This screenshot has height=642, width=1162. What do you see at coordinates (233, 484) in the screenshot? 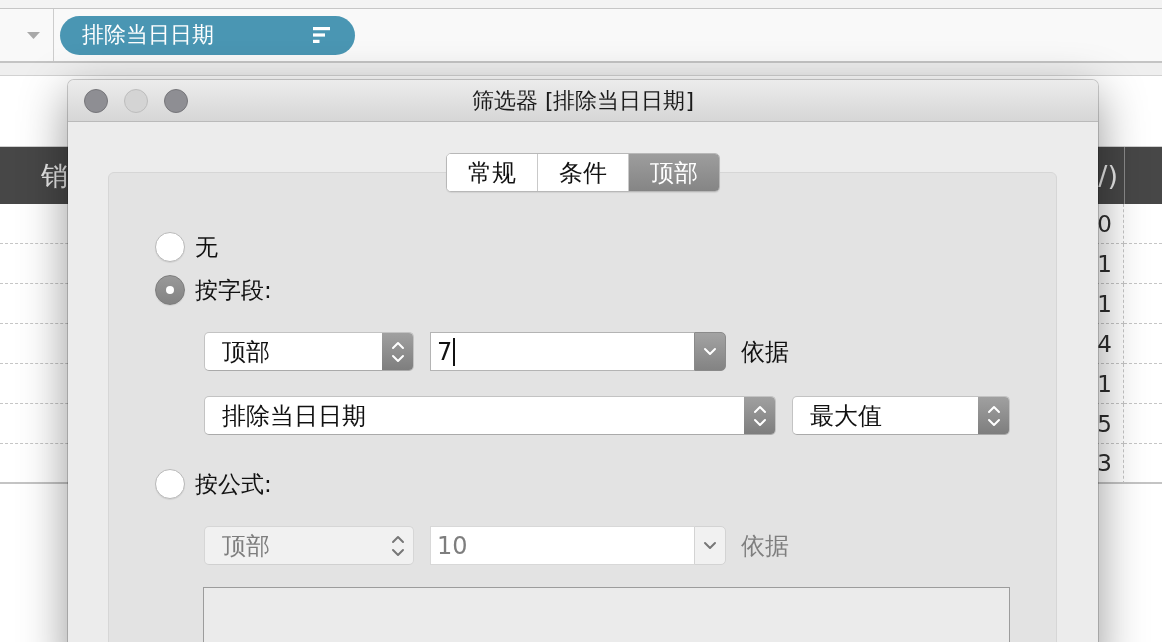
I see `option-label: 按公式:` at bounding box center [233, 484].